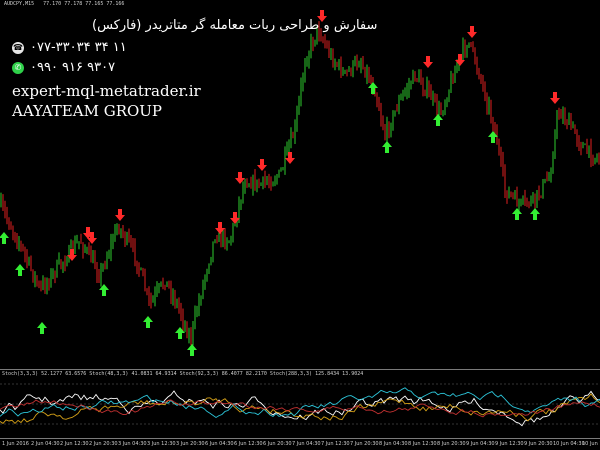  Describe the element at coordinates (78, 47) in the screenshot. I see `phone-number: ۰۷۷-۳۳۰۳۴ ۳۴ ۱۱` at that location.